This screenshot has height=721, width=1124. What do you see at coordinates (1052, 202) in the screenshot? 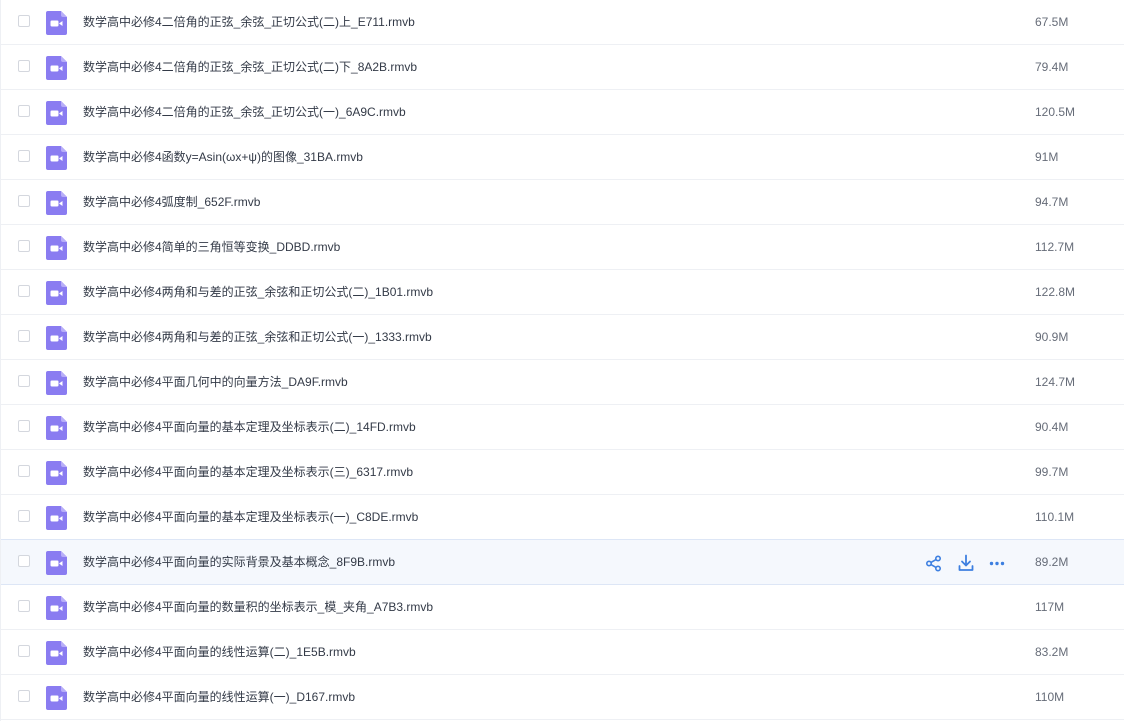
I see `file-size: 94.7M` at bounding box center [1052, 202].